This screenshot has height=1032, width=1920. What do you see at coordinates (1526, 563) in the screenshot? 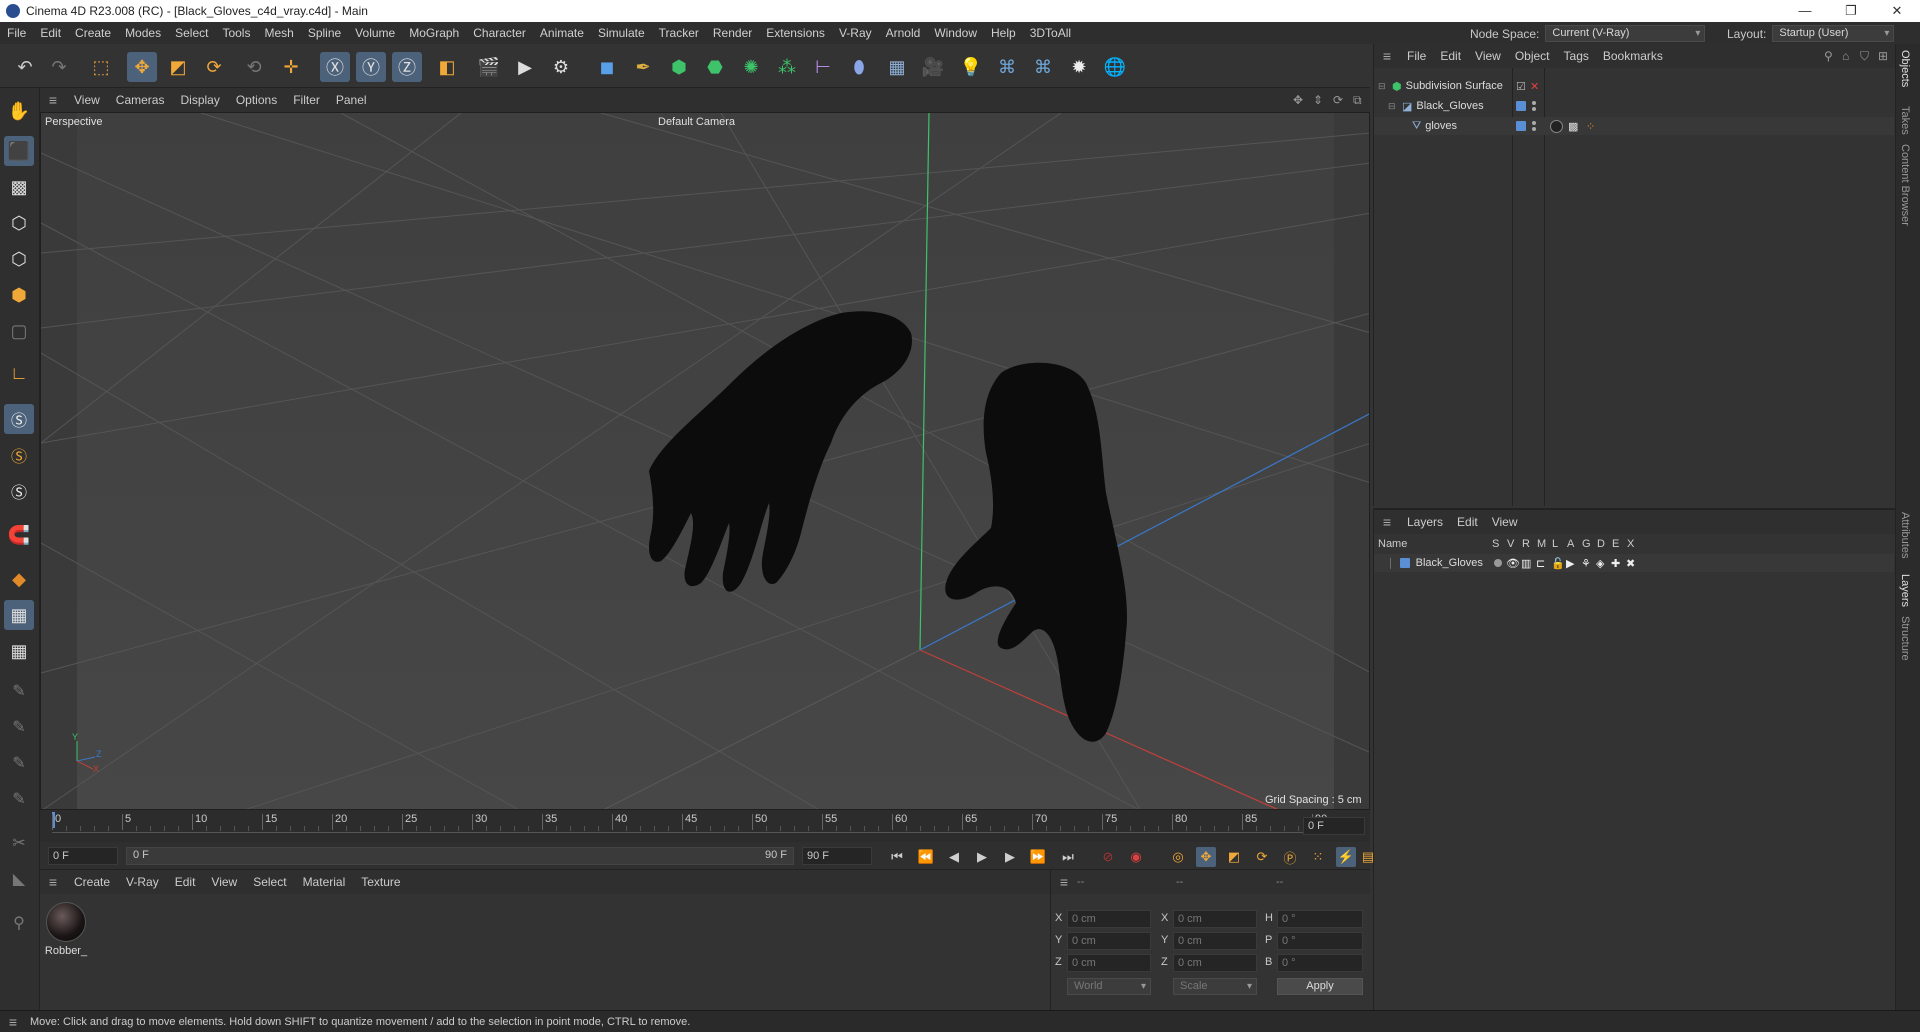
I see `layer-render-icon: ▥` at bounding box center [1526, 563].